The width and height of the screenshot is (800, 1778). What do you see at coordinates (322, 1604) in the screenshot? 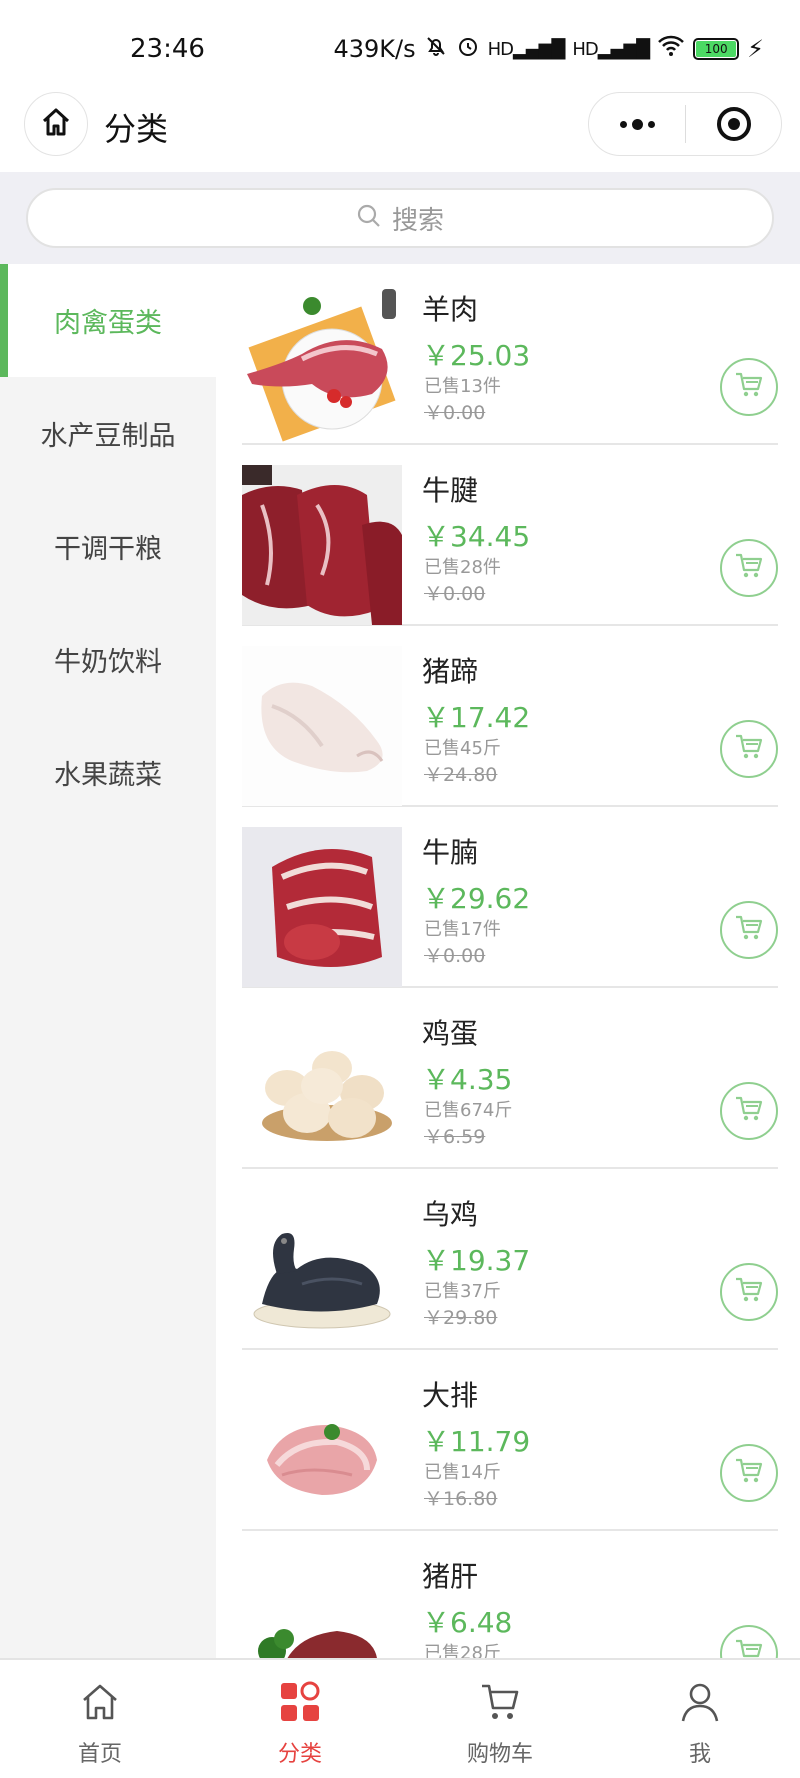
I see `product-image-pork-liver` at bounding box center [322, 1604].